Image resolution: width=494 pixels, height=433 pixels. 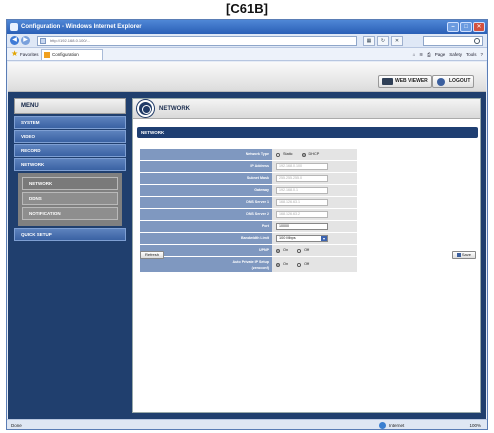 What do you see at coordinates (248, 226) in the screenshot?
I see `row-port: Port 10000` at bounding box center [248, 226].